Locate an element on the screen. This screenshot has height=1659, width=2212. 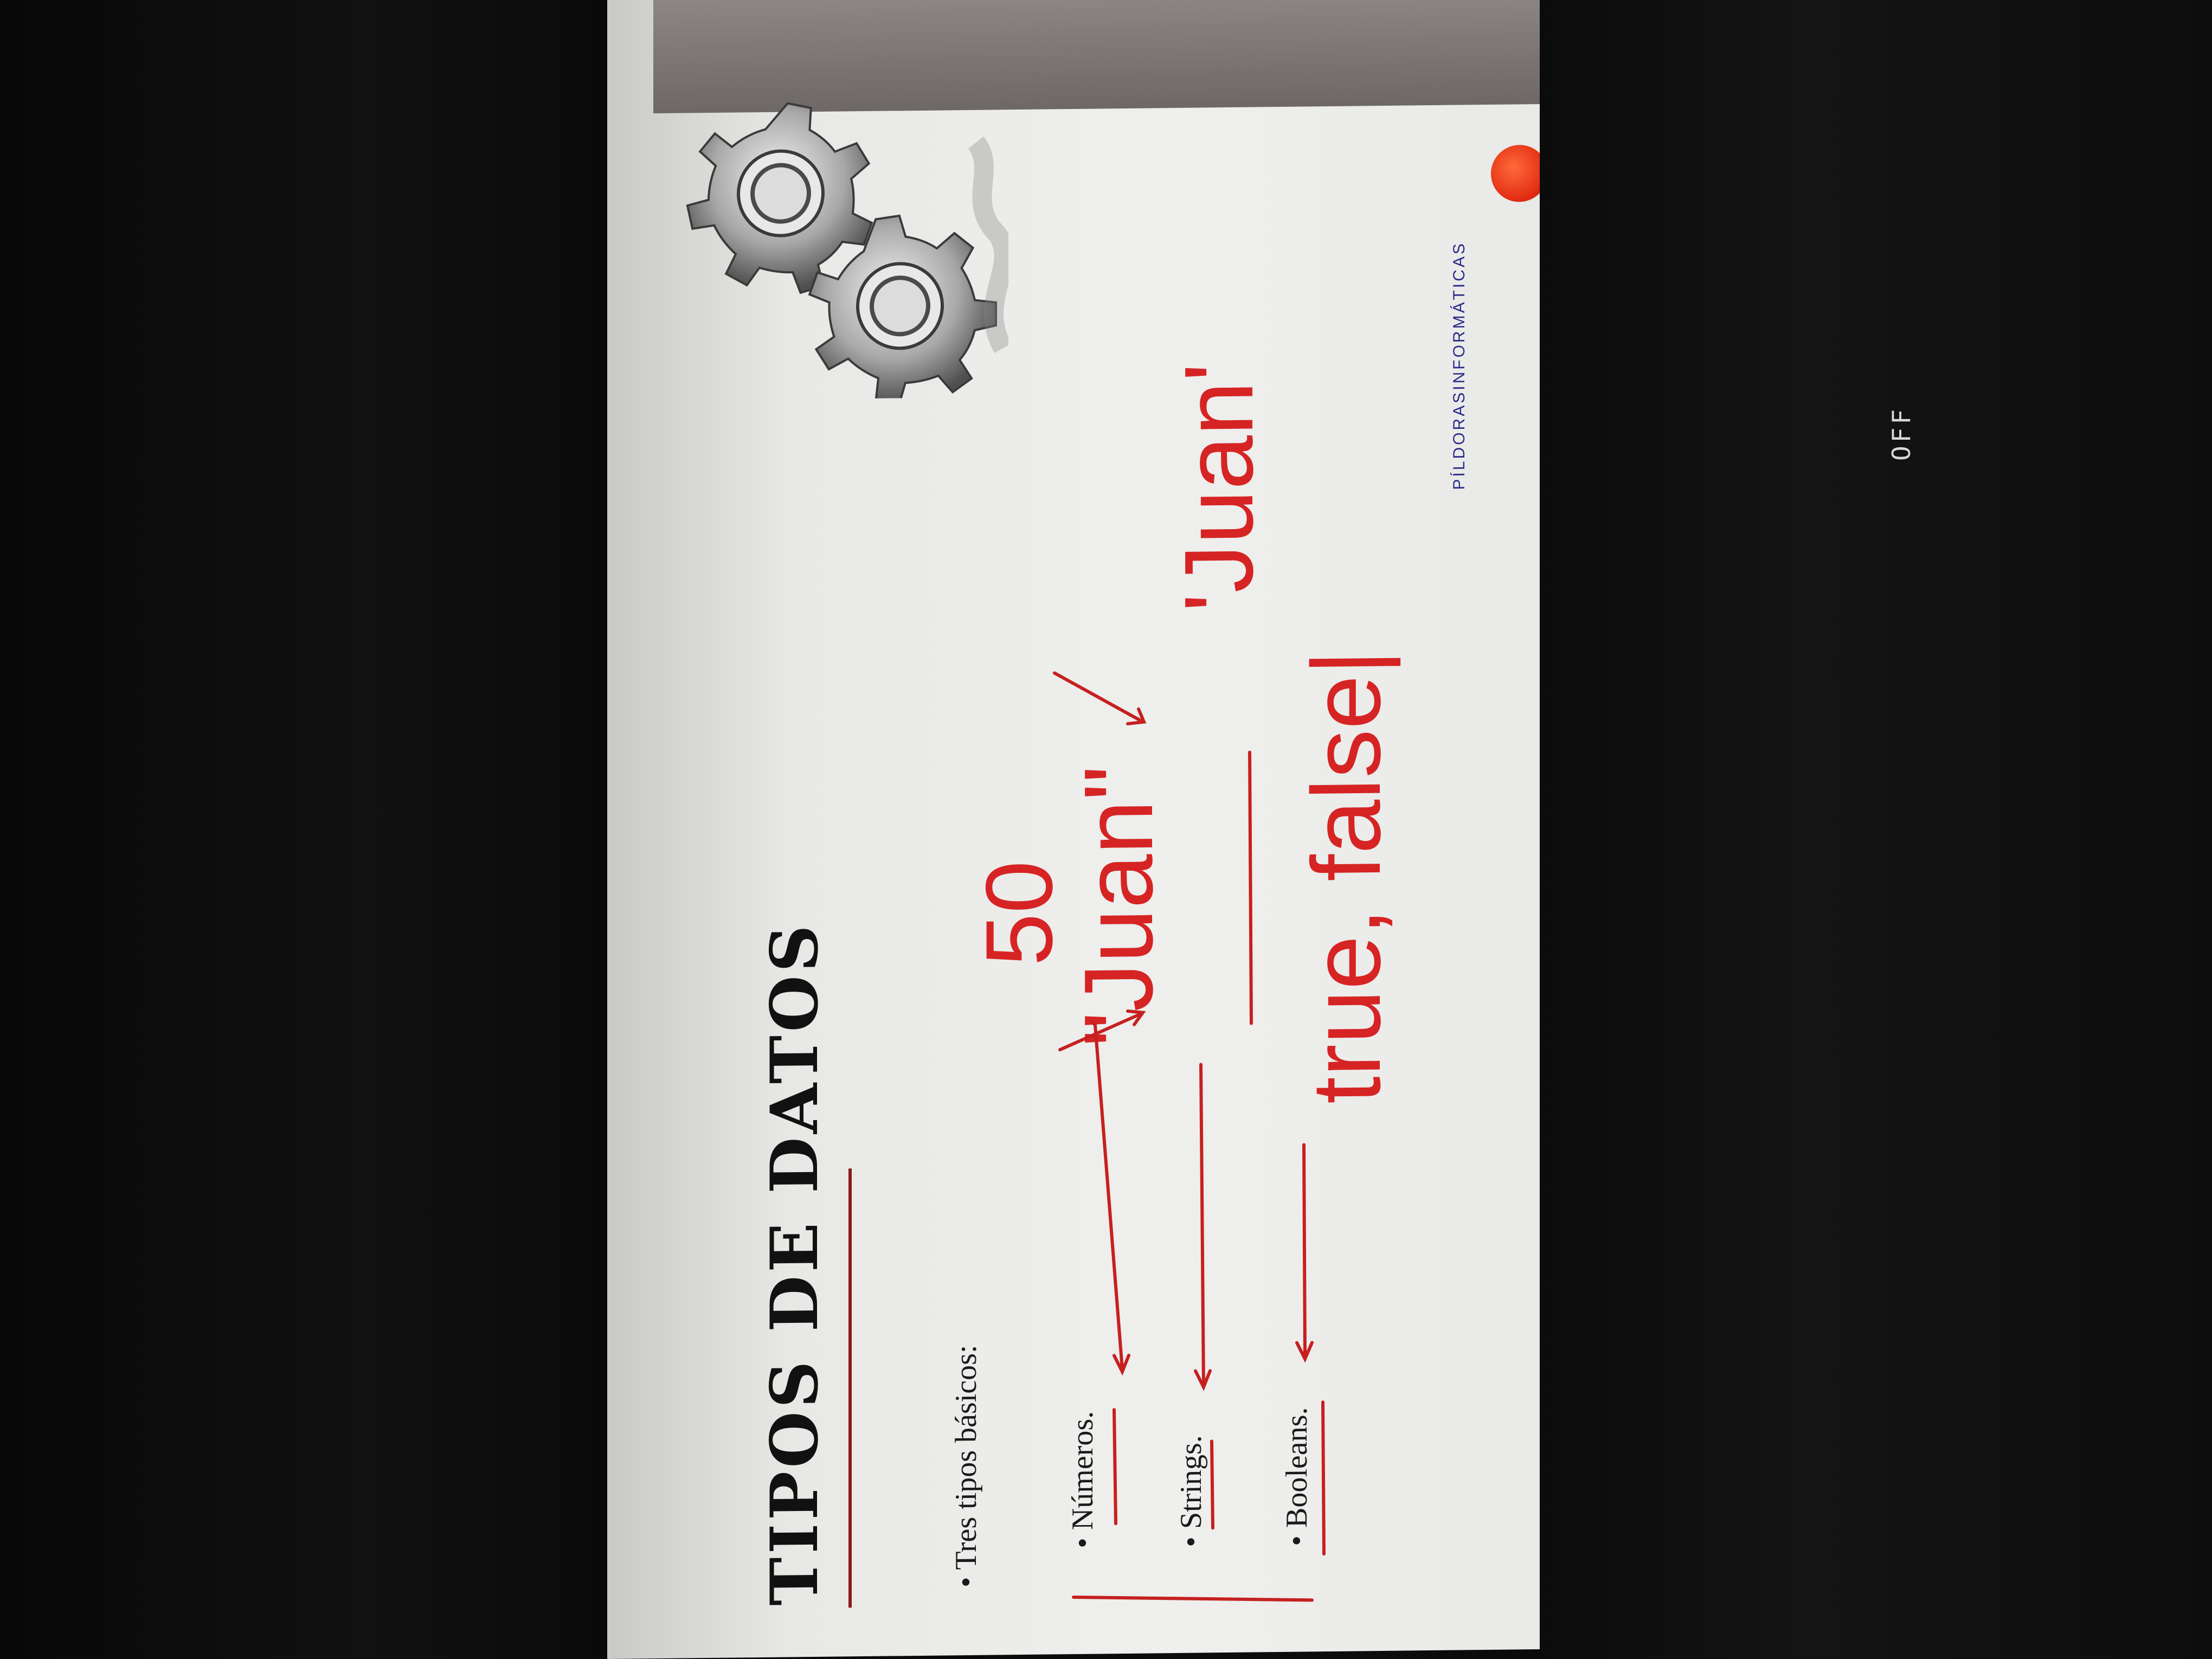
underline-strings is located at coordinates (1212, 1484).